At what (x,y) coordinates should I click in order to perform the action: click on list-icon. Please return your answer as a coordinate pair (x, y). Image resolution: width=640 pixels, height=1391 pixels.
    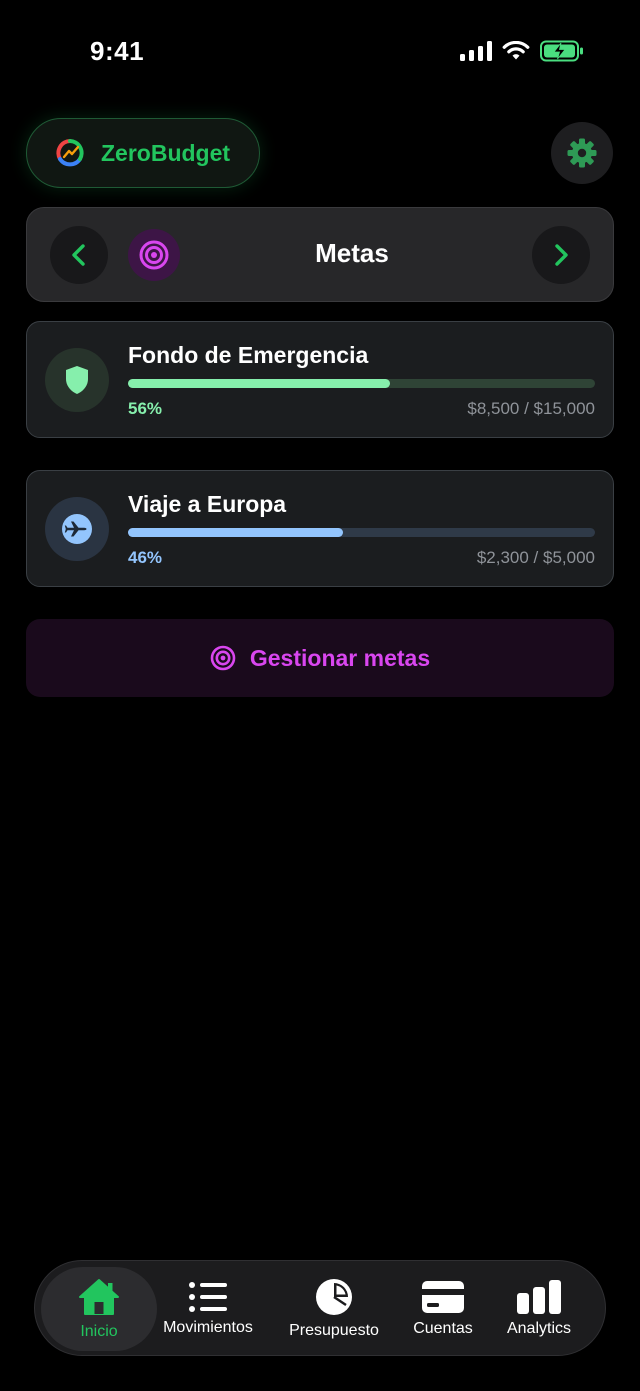
    Looking at the image, I should click on (208, 1297).